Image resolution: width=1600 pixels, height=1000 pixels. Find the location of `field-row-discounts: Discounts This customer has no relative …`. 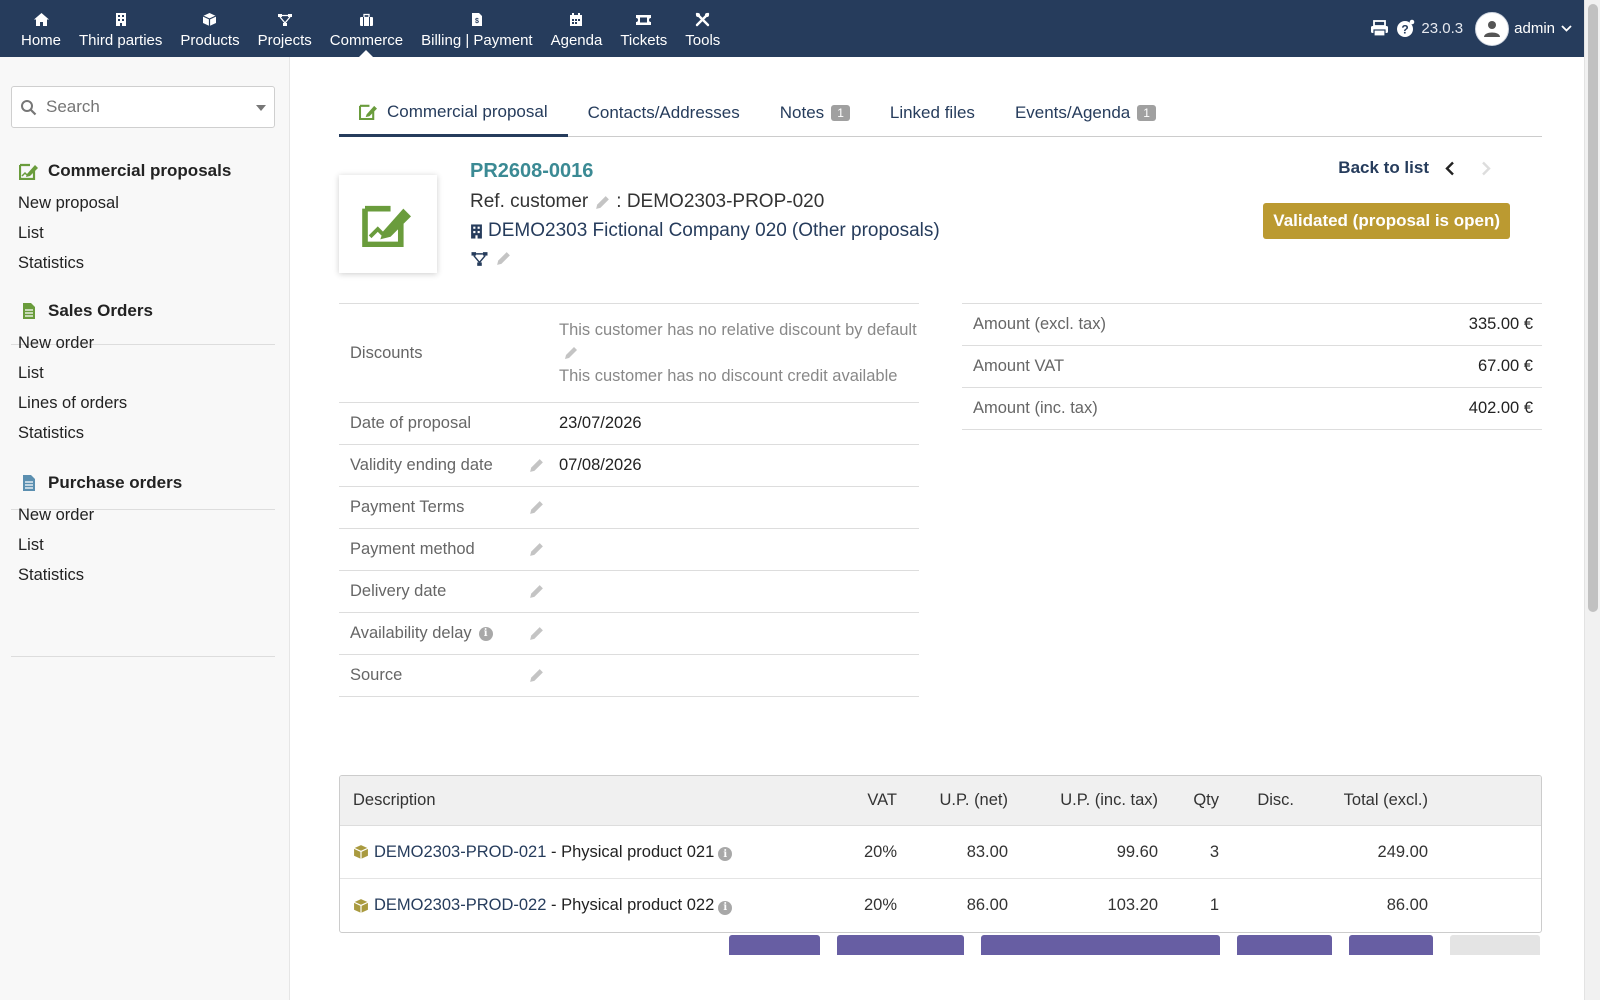

field-row-discounts: Discounts This customer has no relative … is located at coordinates (629, 353).